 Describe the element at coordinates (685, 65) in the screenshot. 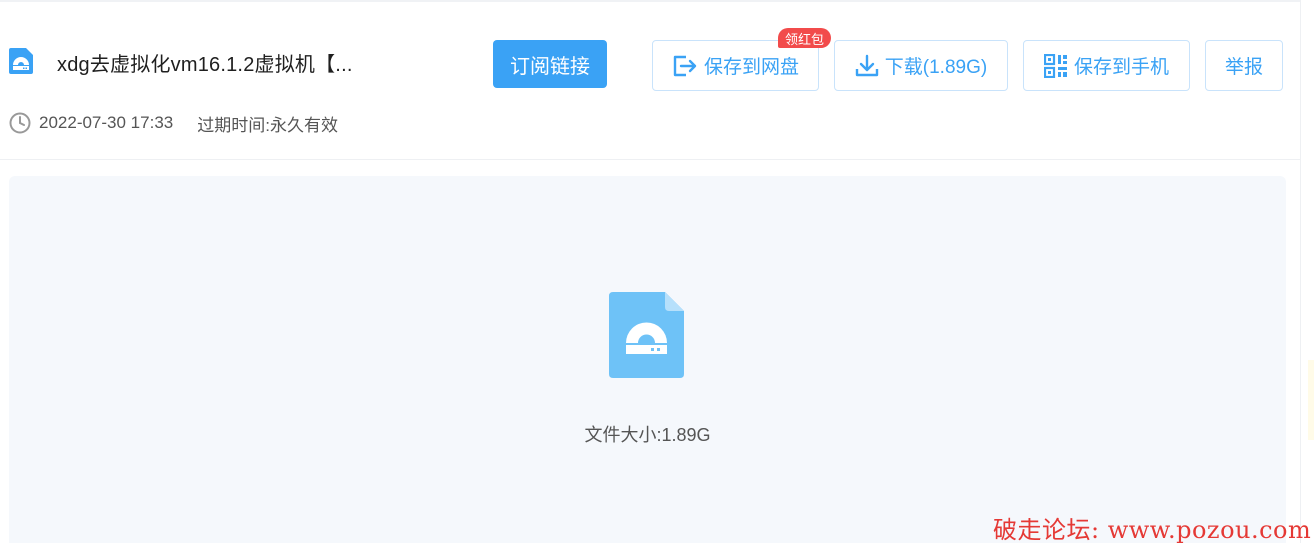

I see `save-export-icon` at that location.